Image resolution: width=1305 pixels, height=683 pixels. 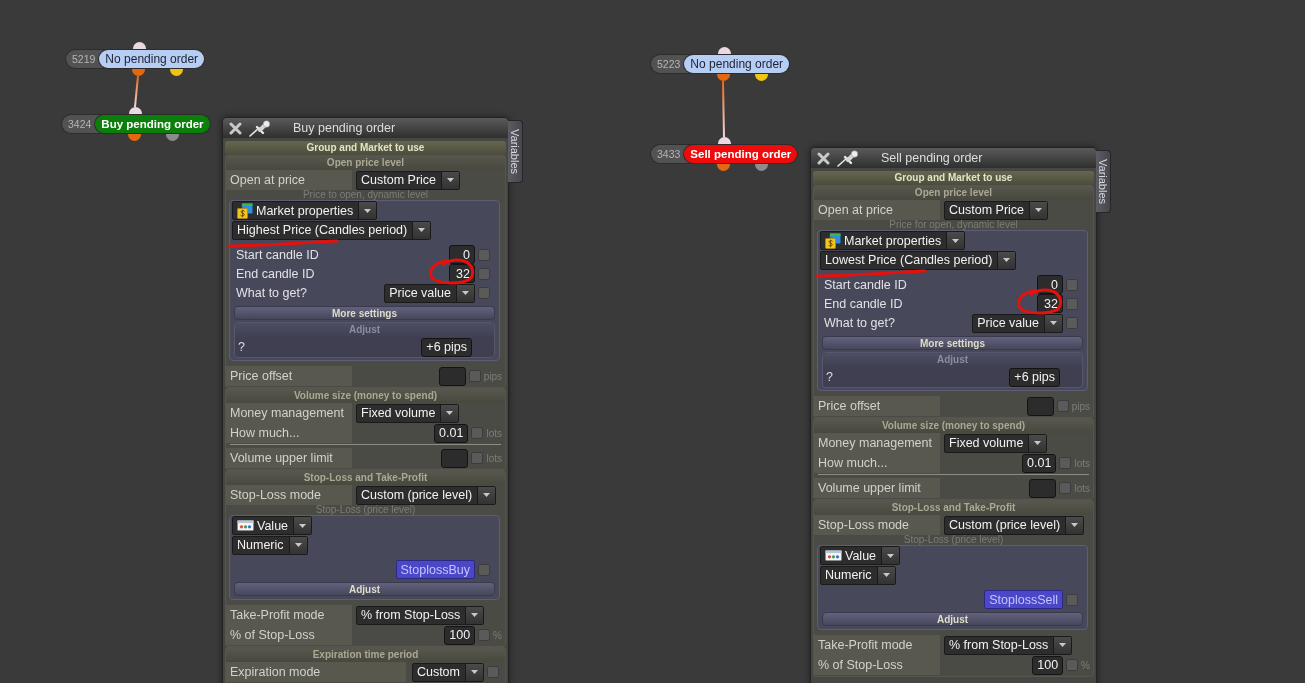 I want to click on unit-label: %, so click(x=497, y=635).